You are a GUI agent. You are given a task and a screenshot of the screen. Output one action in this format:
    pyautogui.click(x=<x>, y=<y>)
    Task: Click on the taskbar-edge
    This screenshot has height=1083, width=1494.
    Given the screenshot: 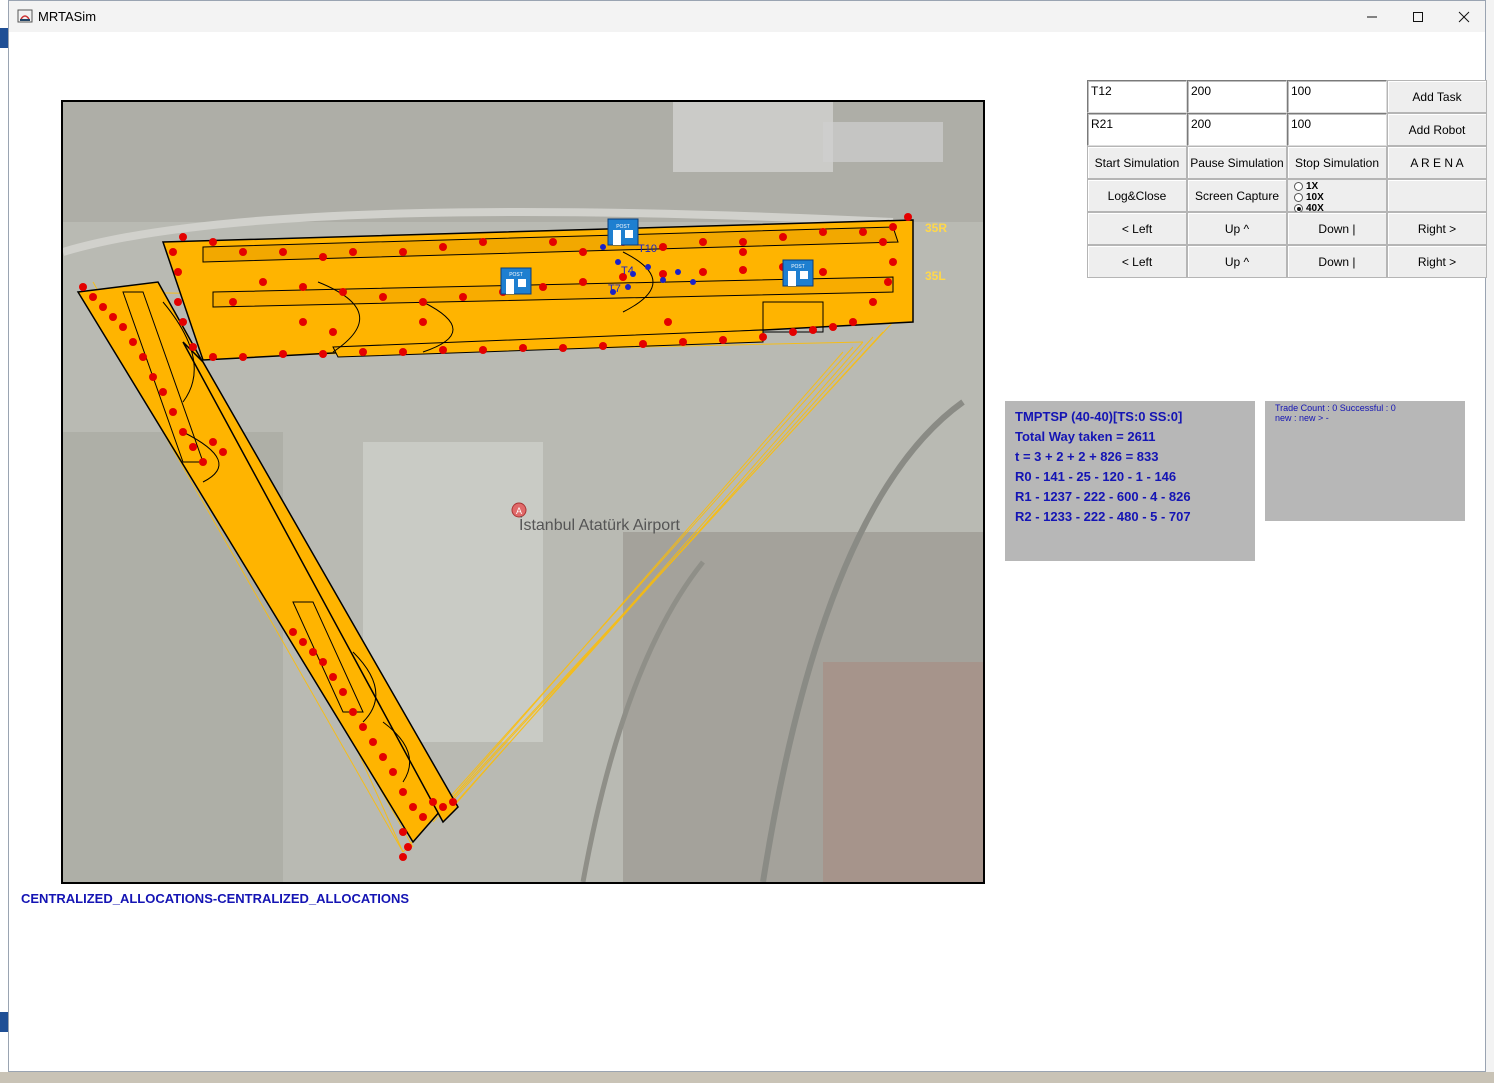 What is the action you would take?
    pyautogui.click(x=747, y=1077)
    